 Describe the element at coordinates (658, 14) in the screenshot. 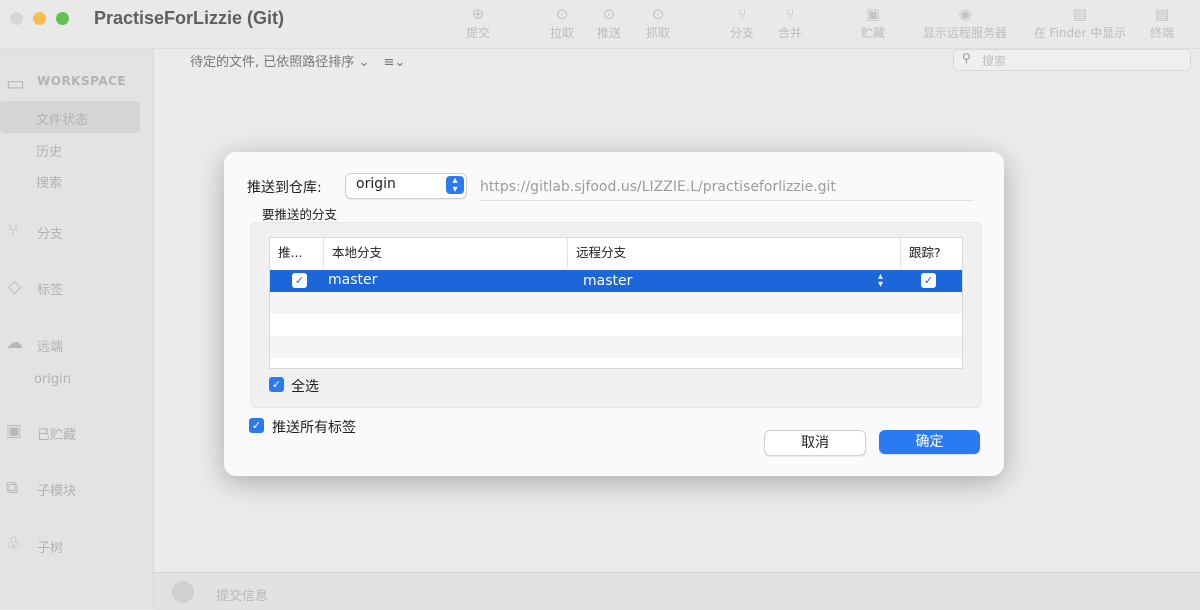

I see `fetch-icon: ⊙` at that location.